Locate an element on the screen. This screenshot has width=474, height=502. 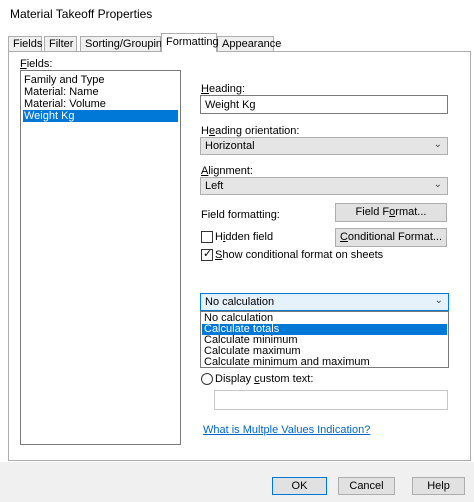
tab-appearance-label: Appearance is located at coordinates (252, 44).